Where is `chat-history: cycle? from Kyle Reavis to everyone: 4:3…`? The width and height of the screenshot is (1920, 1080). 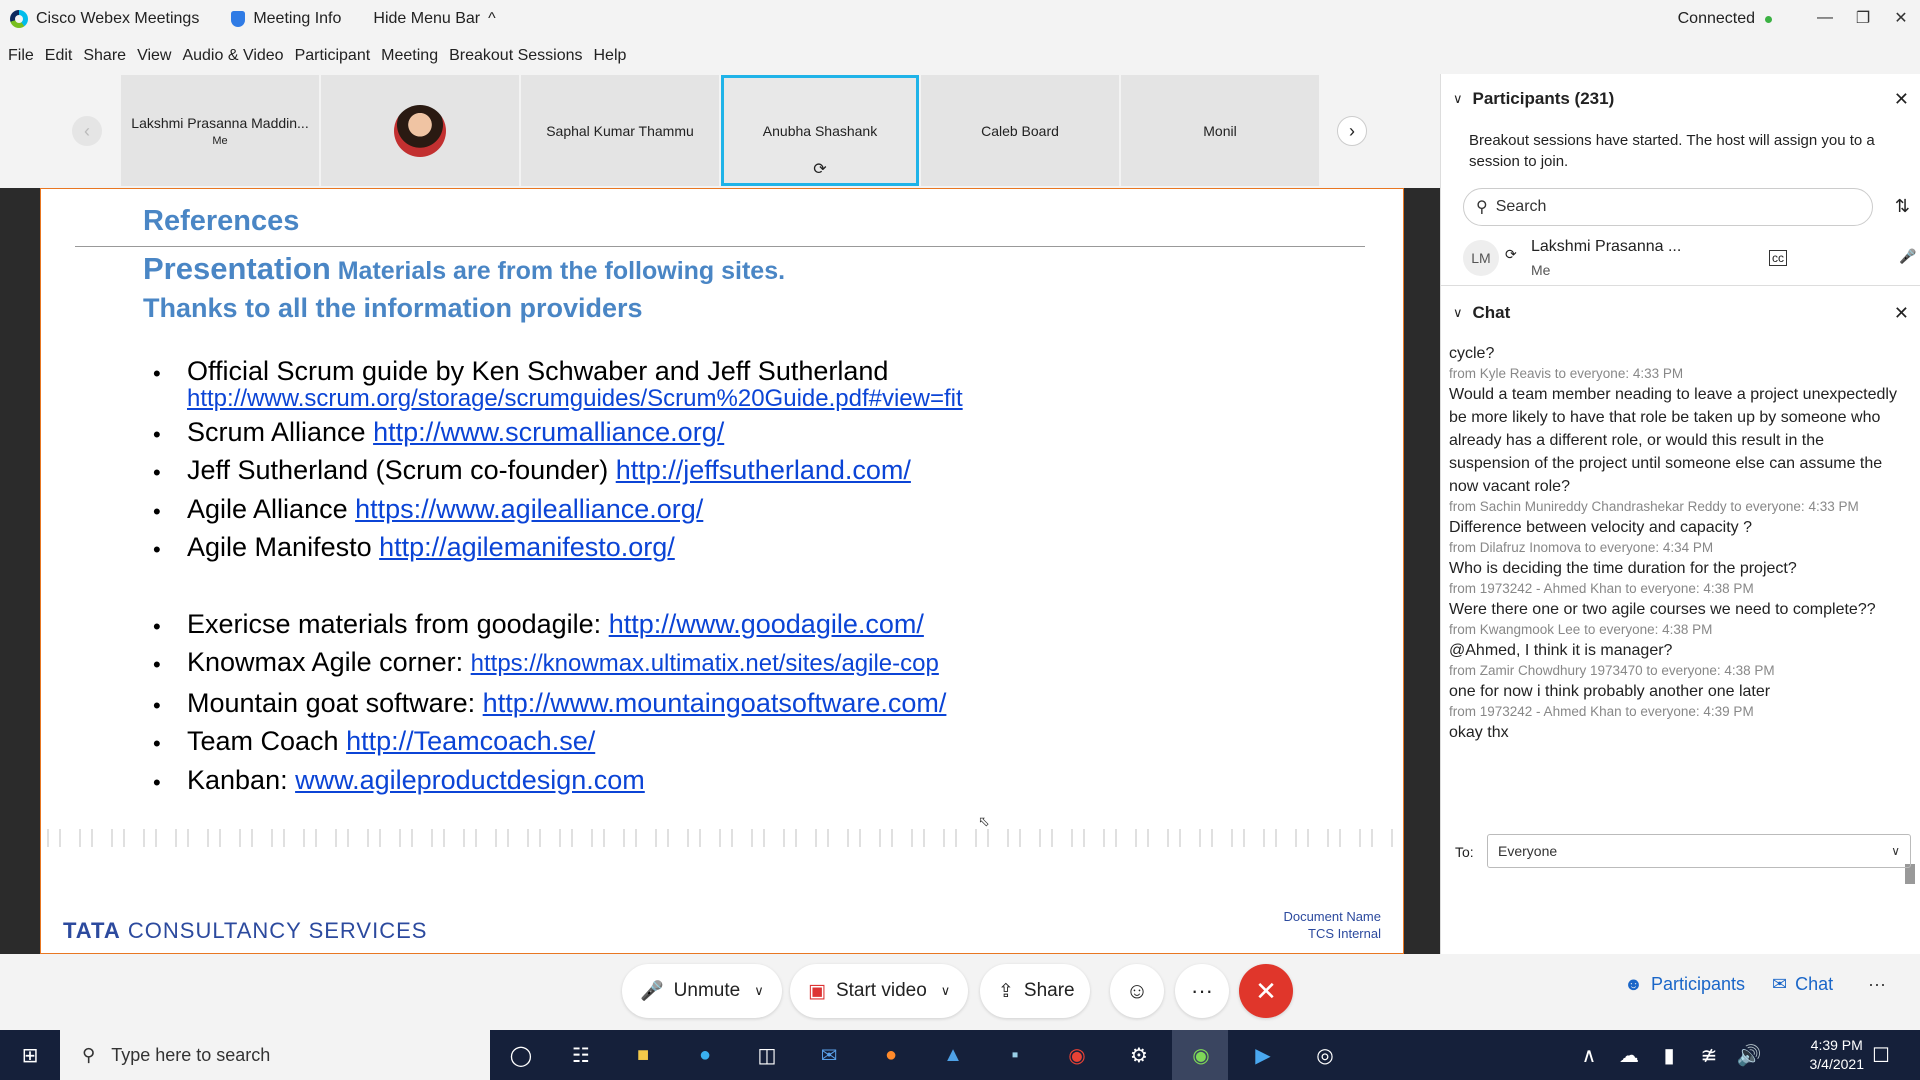 chat-history: cycle? from Kyle Reavis to everyone: 4:3… is located at coordinates (1674, 607).